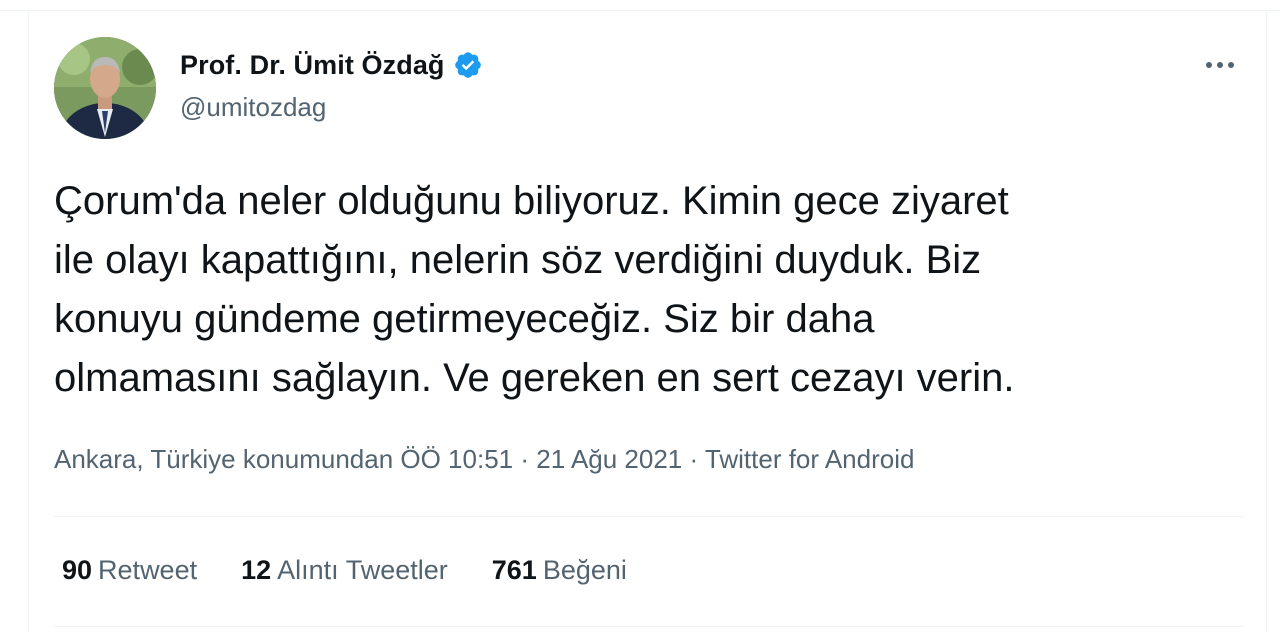 The image size is (1280, 632). Describe the element at coordinates (256, 570) in the screenshot. I see `quote-tweets-count: 12` at that location.